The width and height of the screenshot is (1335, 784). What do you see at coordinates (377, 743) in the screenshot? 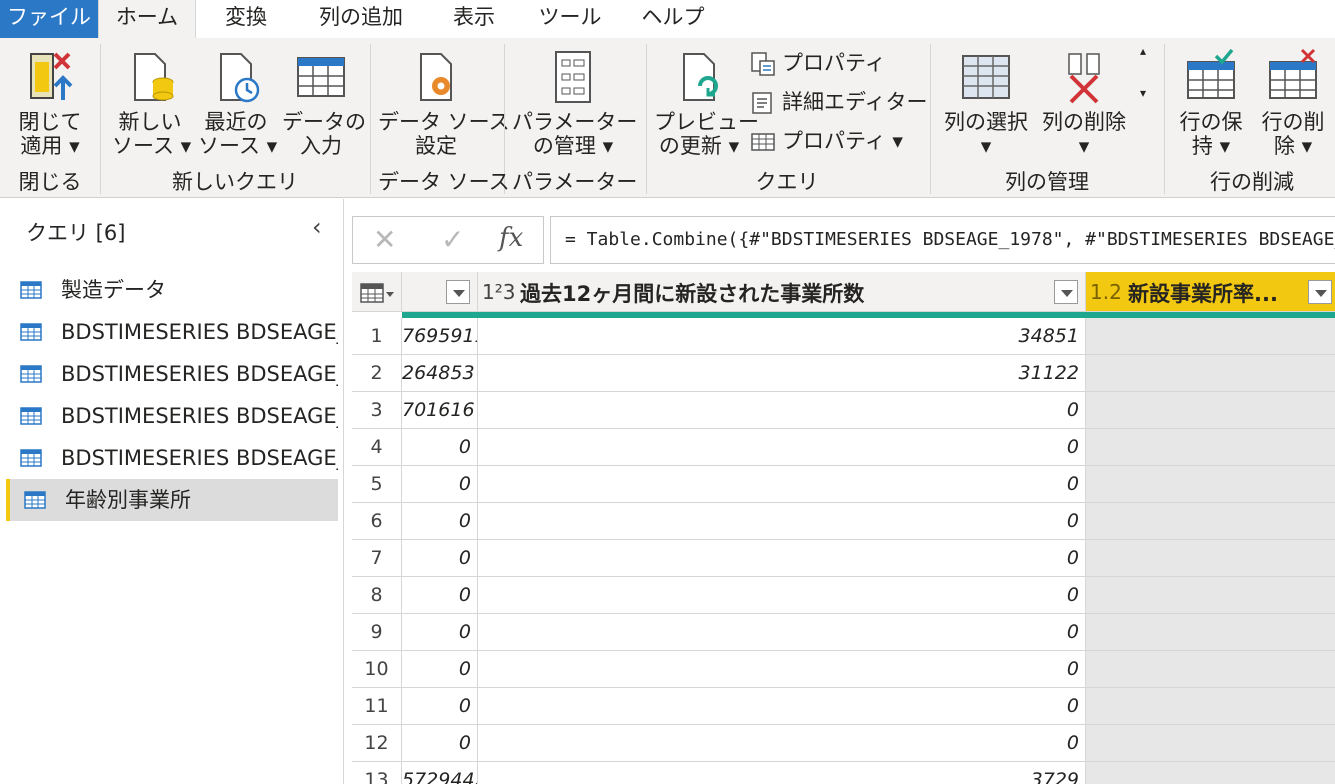
I see `row-number: 12` at bounding box center [377, 743].